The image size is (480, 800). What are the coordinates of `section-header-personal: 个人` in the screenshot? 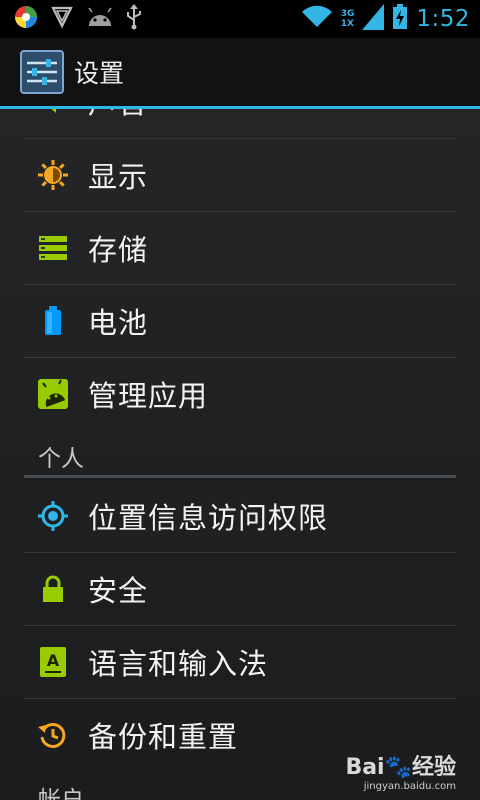 It's located at (61, 459).